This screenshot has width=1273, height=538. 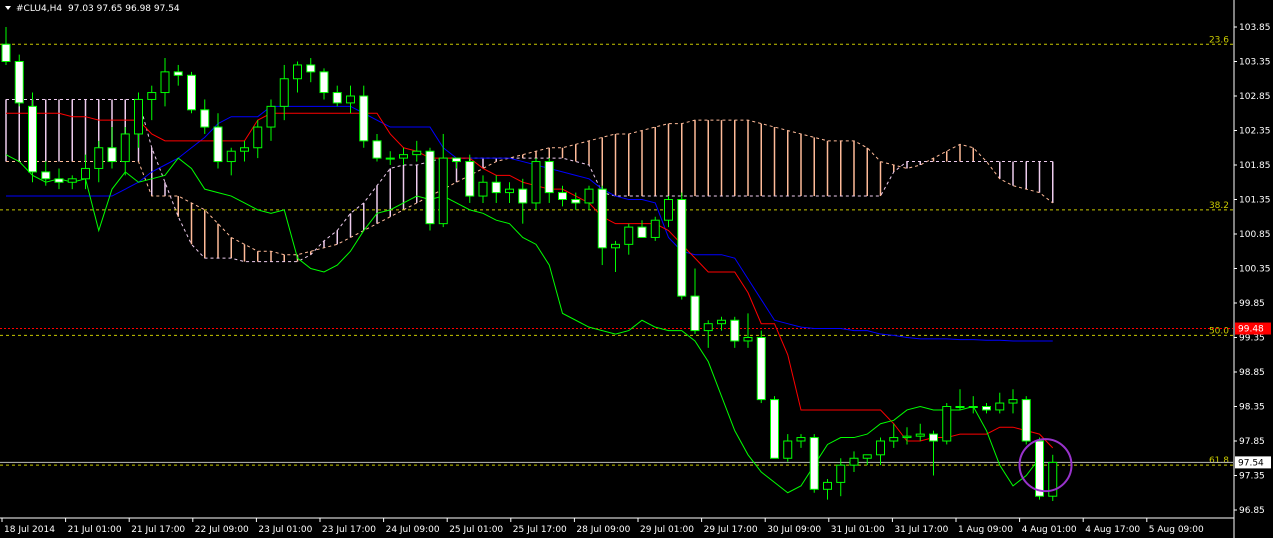 I want to click on price-marker-label: 97.54, so click(x=1251, y=463).